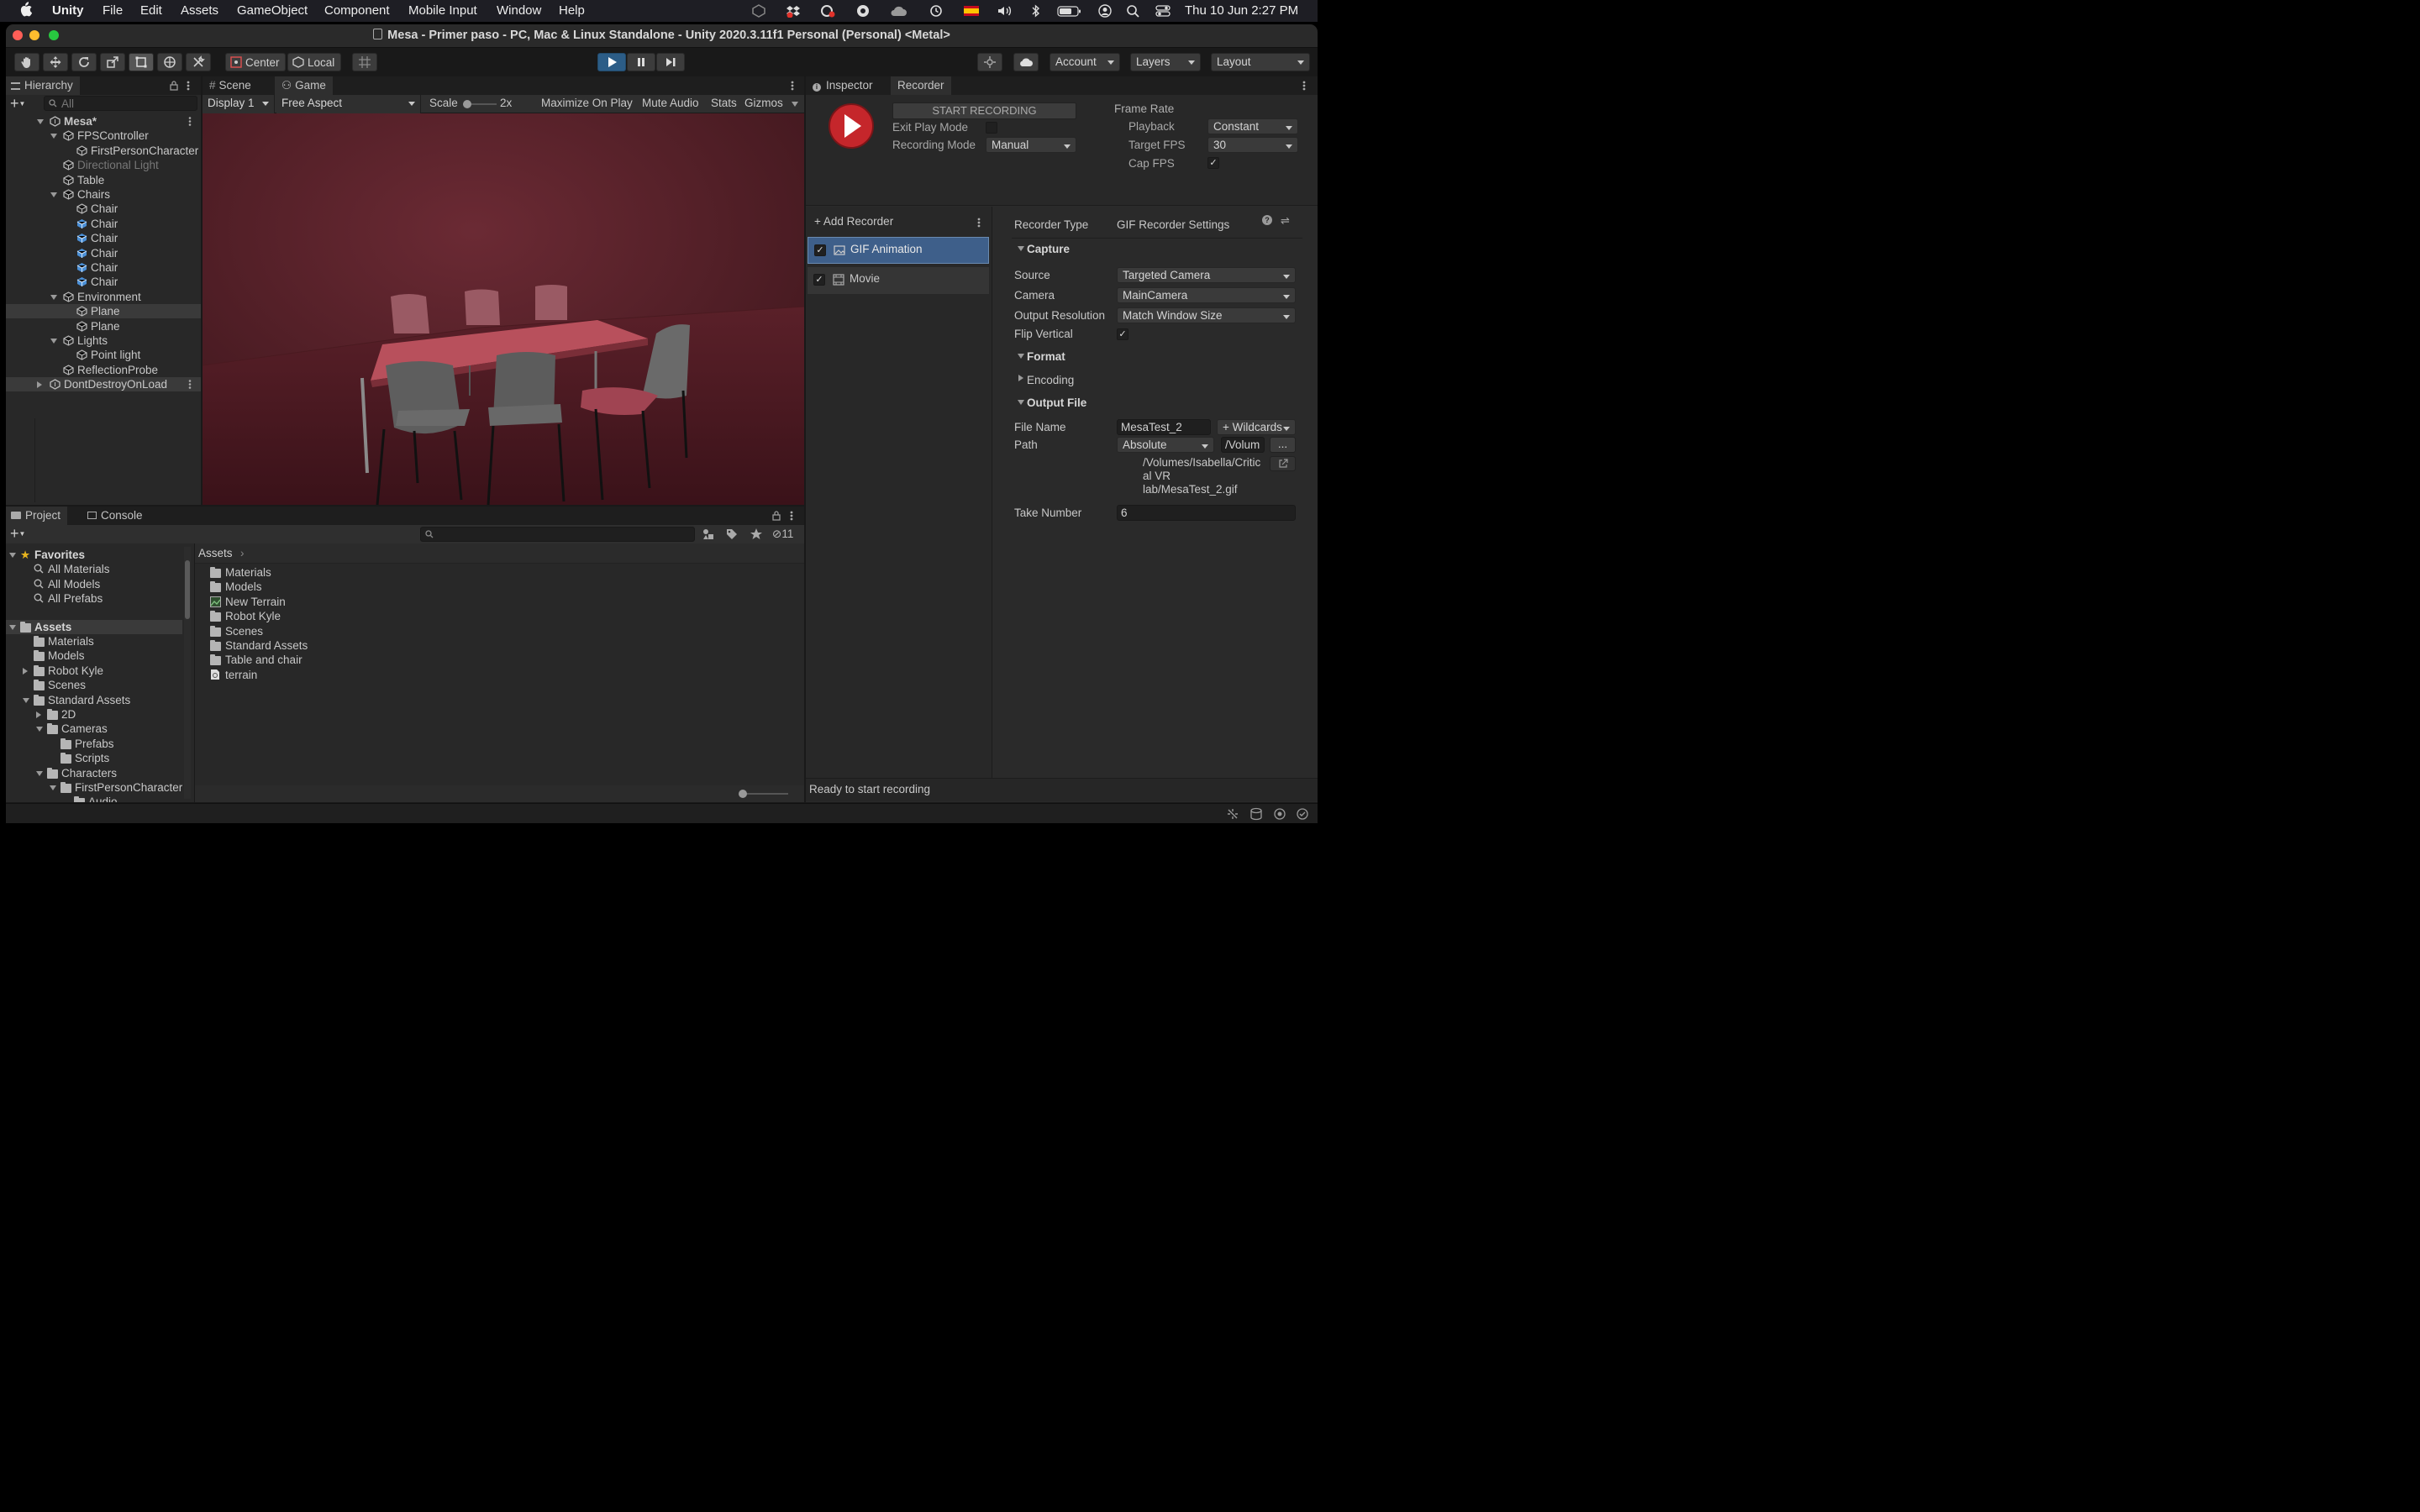  I want to click on project-tree-row: Standard Assets, so click(94, 700).